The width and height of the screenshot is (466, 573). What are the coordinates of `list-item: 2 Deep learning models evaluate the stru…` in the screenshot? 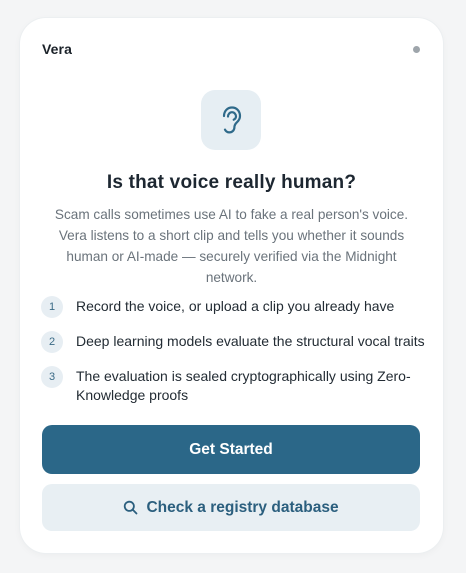 It's located at (233, 341).